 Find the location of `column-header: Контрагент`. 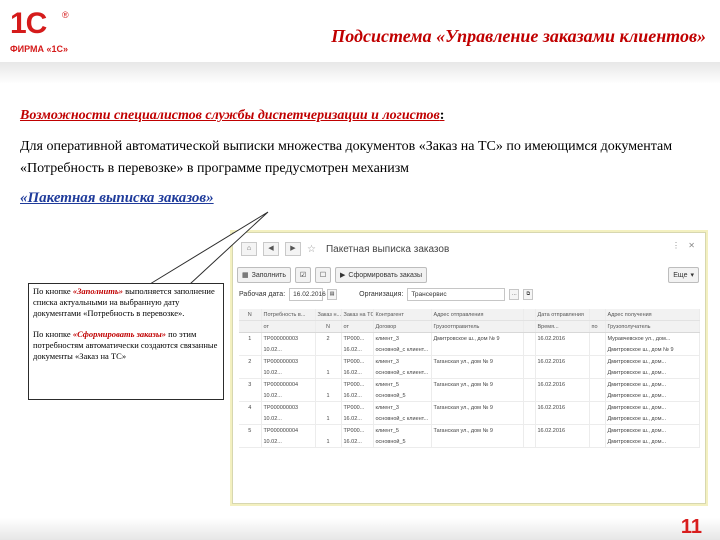

column-header: Контрагент is located at coordinates (402, 315).